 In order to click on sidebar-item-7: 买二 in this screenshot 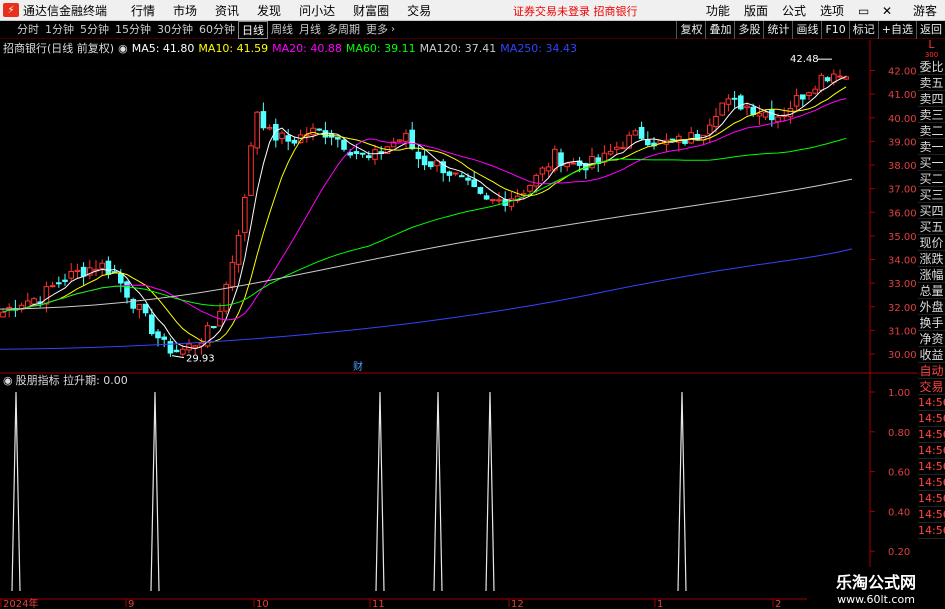, I will do `click(931, 179)`.